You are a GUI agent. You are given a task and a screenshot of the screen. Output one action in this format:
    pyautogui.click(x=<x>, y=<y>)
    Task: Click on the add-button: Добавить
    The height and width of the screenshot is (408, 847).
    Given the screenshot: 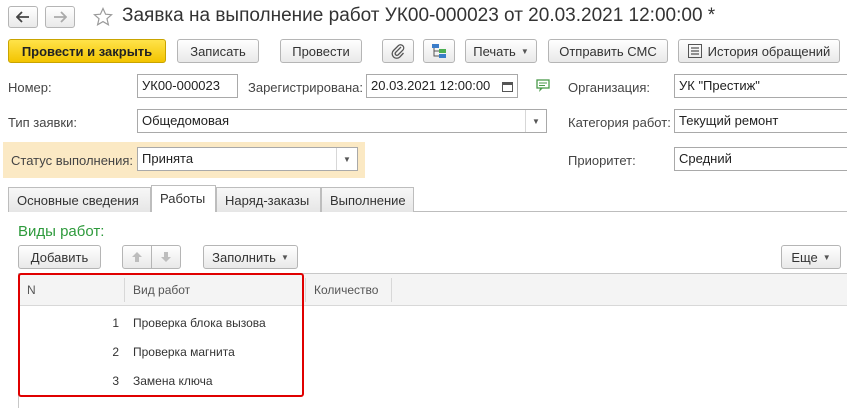 What is the action you would take?
    pyautogui.click(x=59, y=257)
    